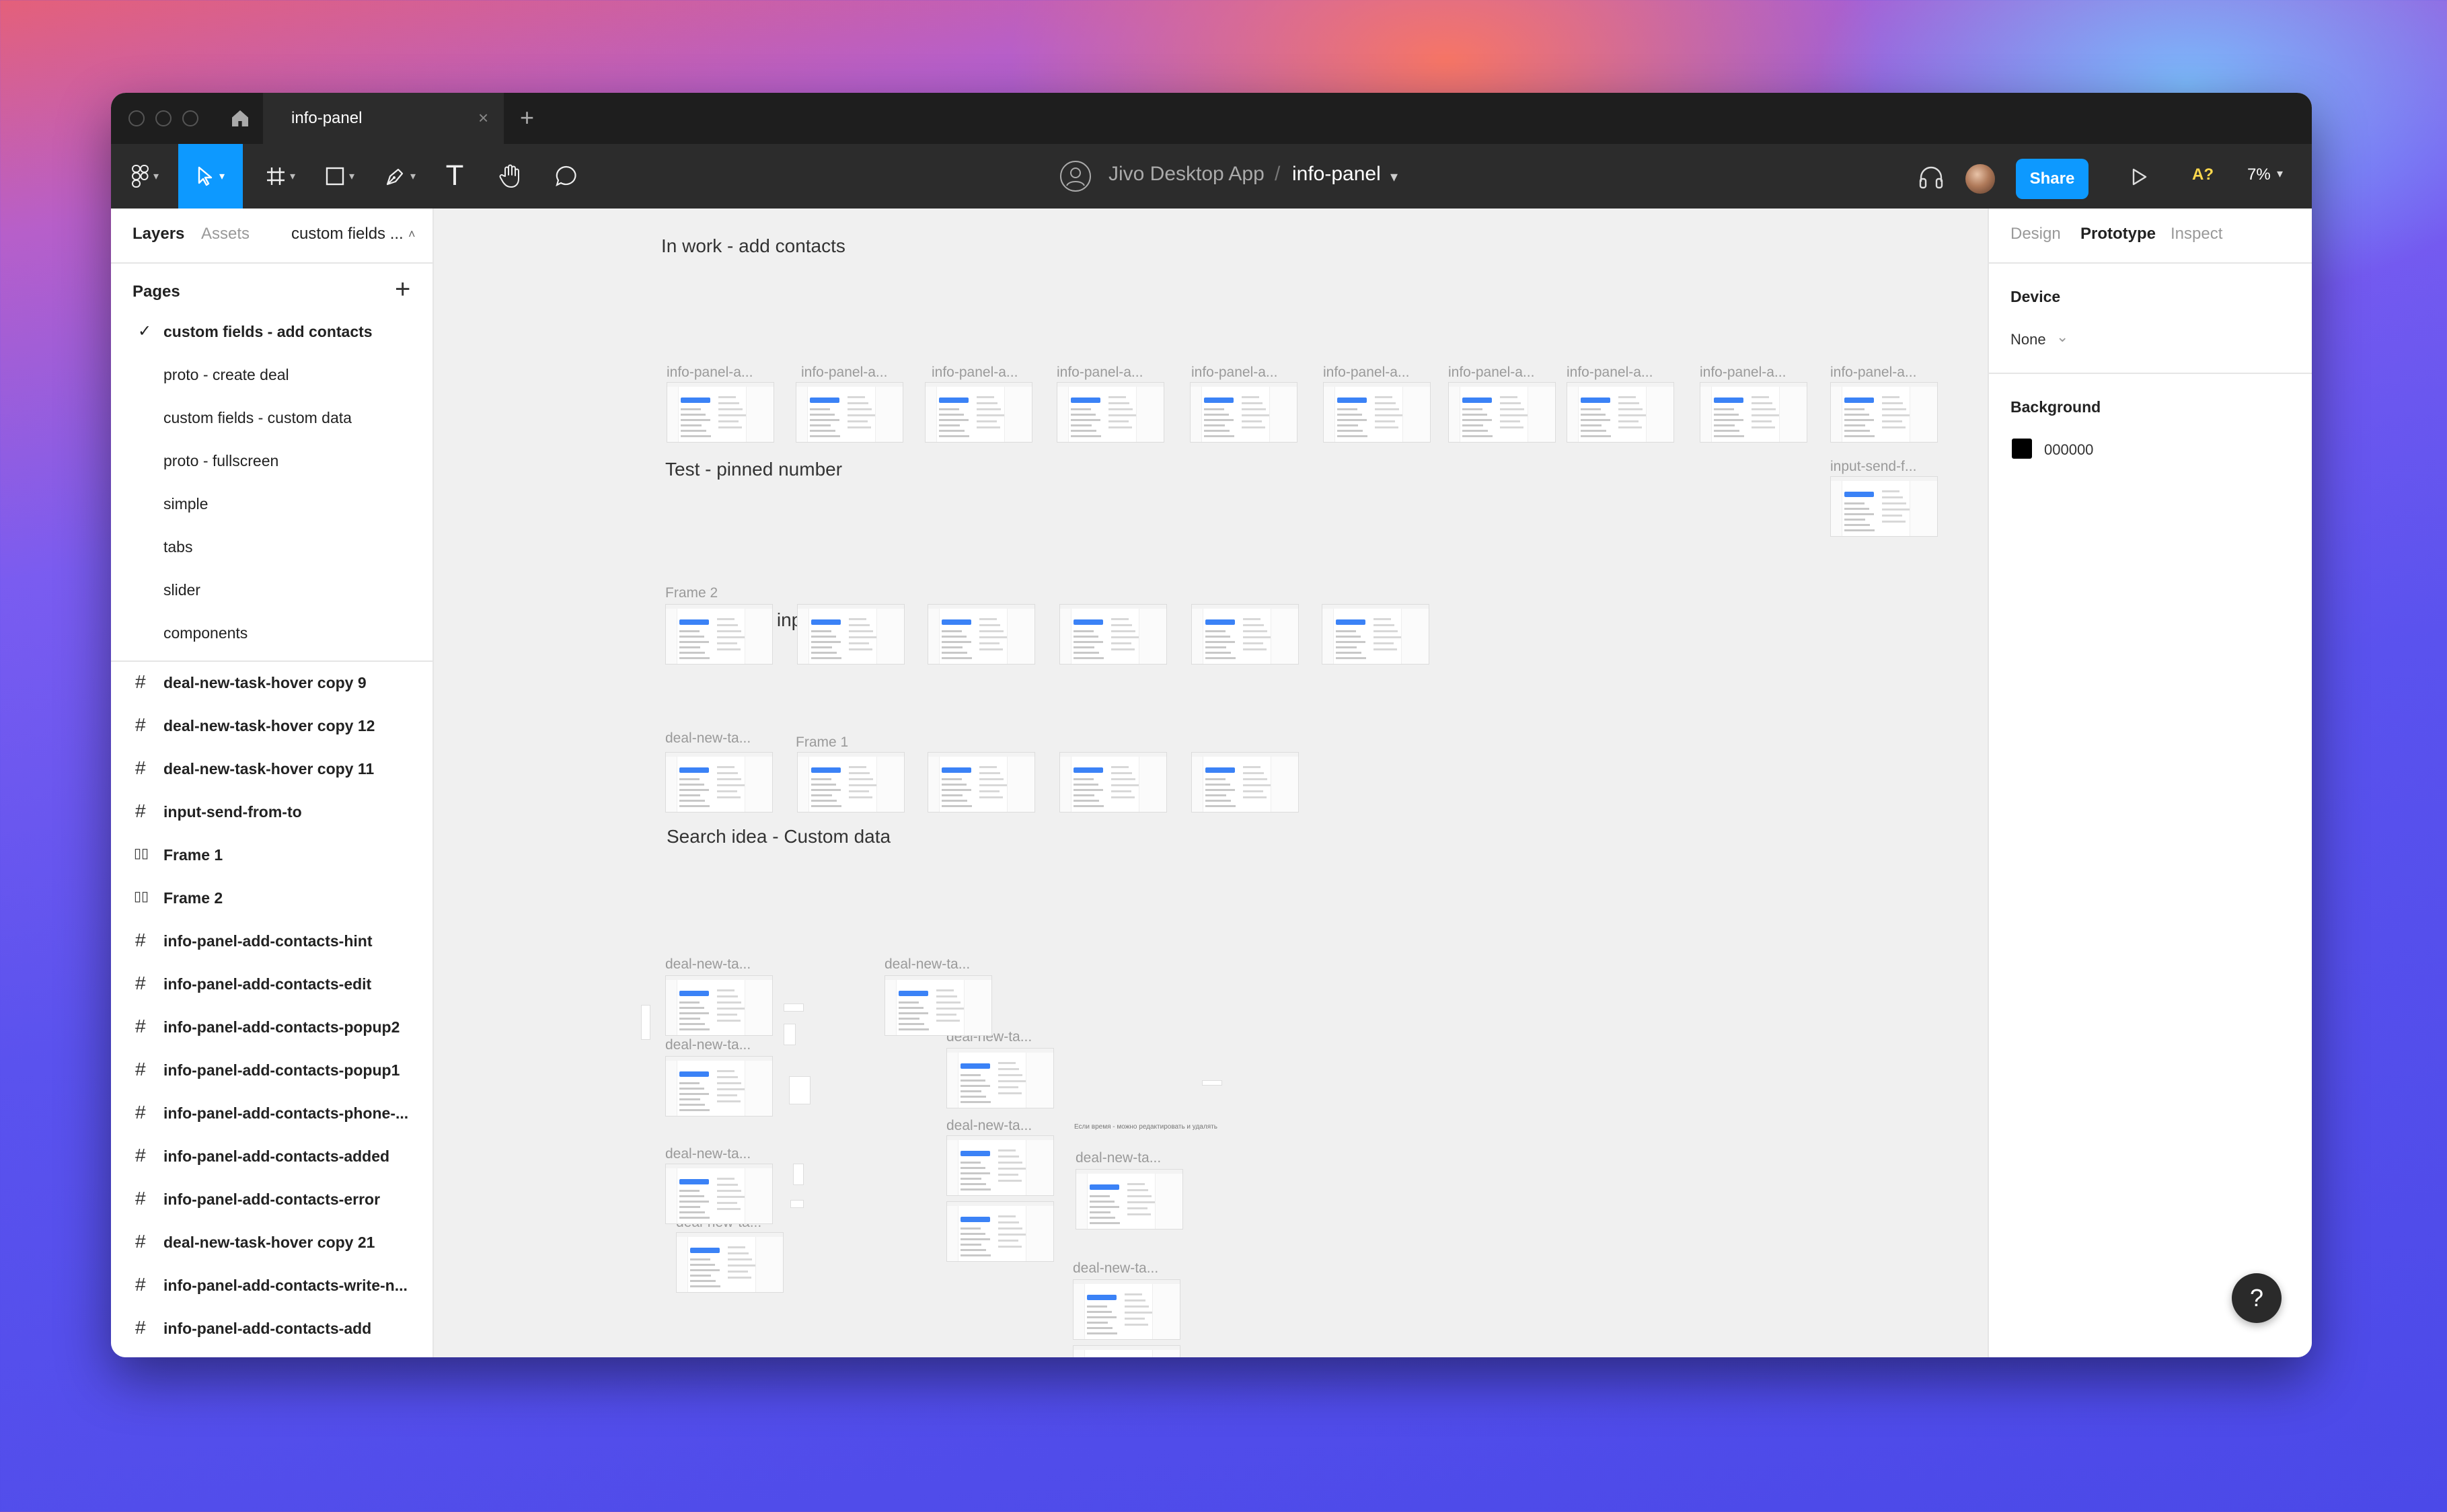  What do you see at coordinates (268, 769) in the screenshot?
I see `layer-item: deal-new-task-hover copy 11` at bounding box center [268, 769].